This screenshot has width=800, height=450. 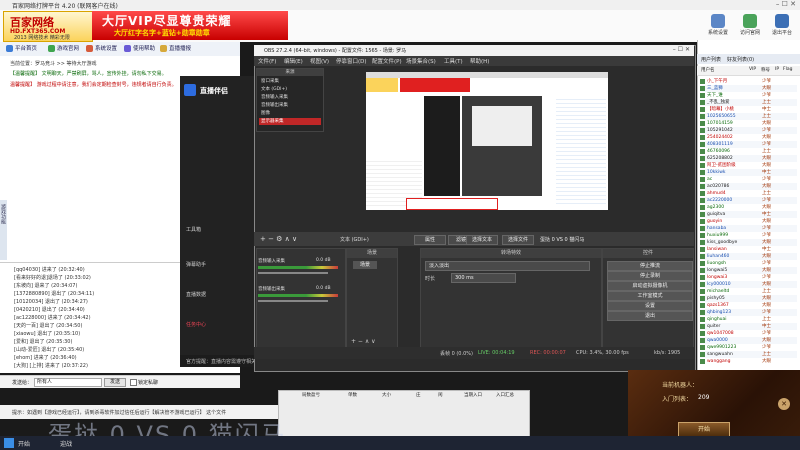 I want to click on user-row: 107014159 大眼, so click(x=748, y=123).